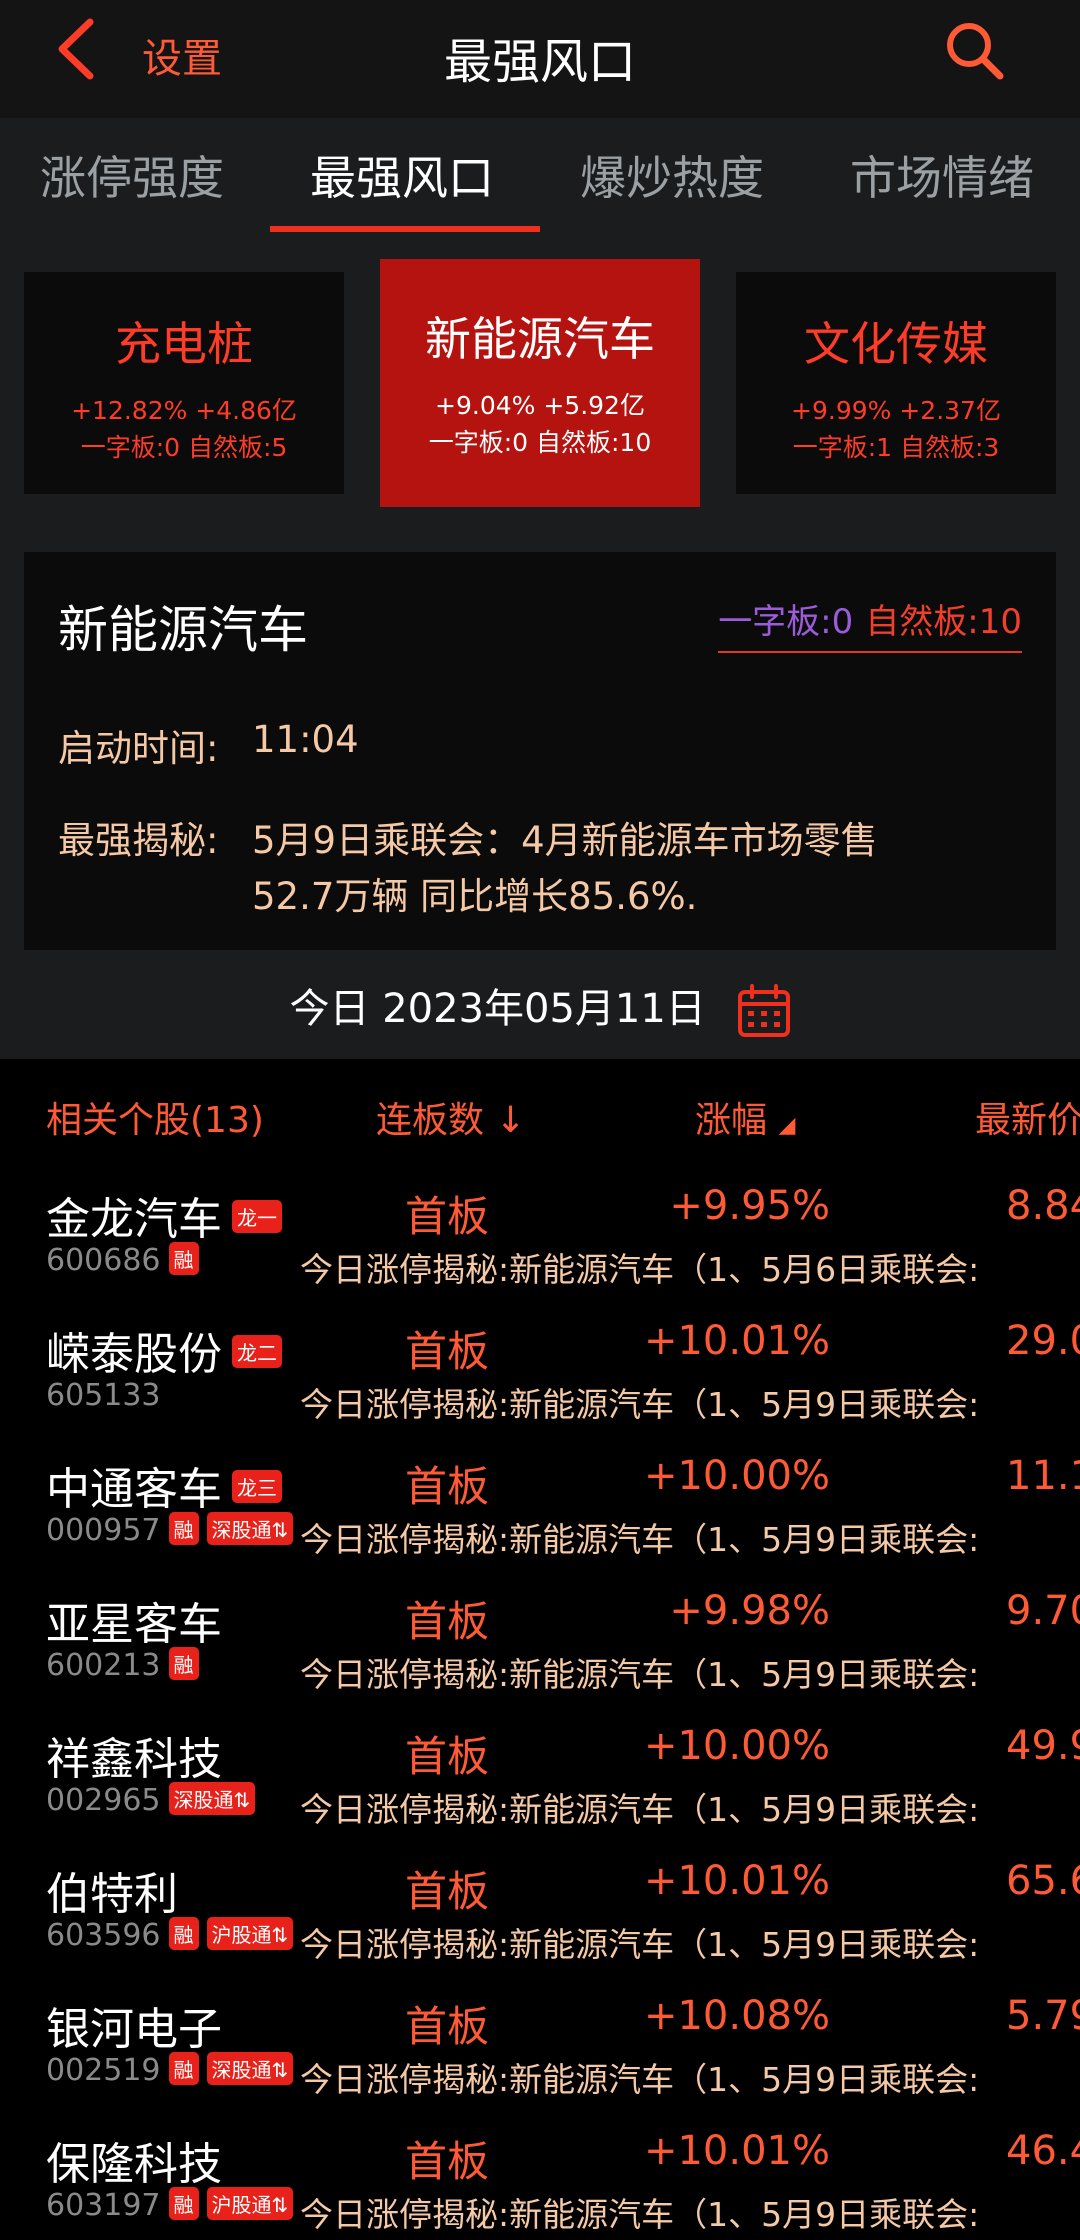 Image resolution: width=1080 pixels, height=2240 pixels. I want to click on reveal-line-1: 5月9日乘联会：4月新能源车市场零售, so click(565, 840).